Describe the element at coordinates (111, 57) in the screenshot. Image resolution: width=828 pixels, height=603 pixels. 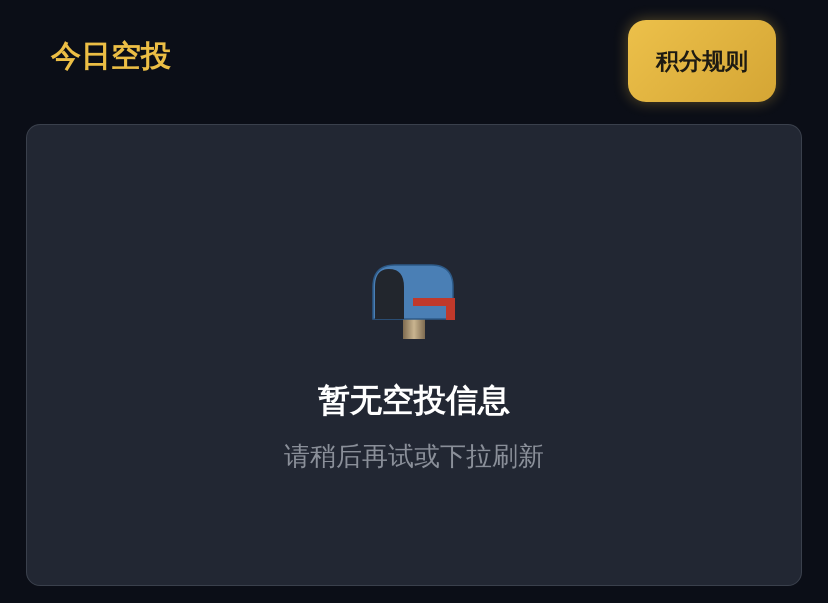
I see `page-title: 今日空投` at that location.